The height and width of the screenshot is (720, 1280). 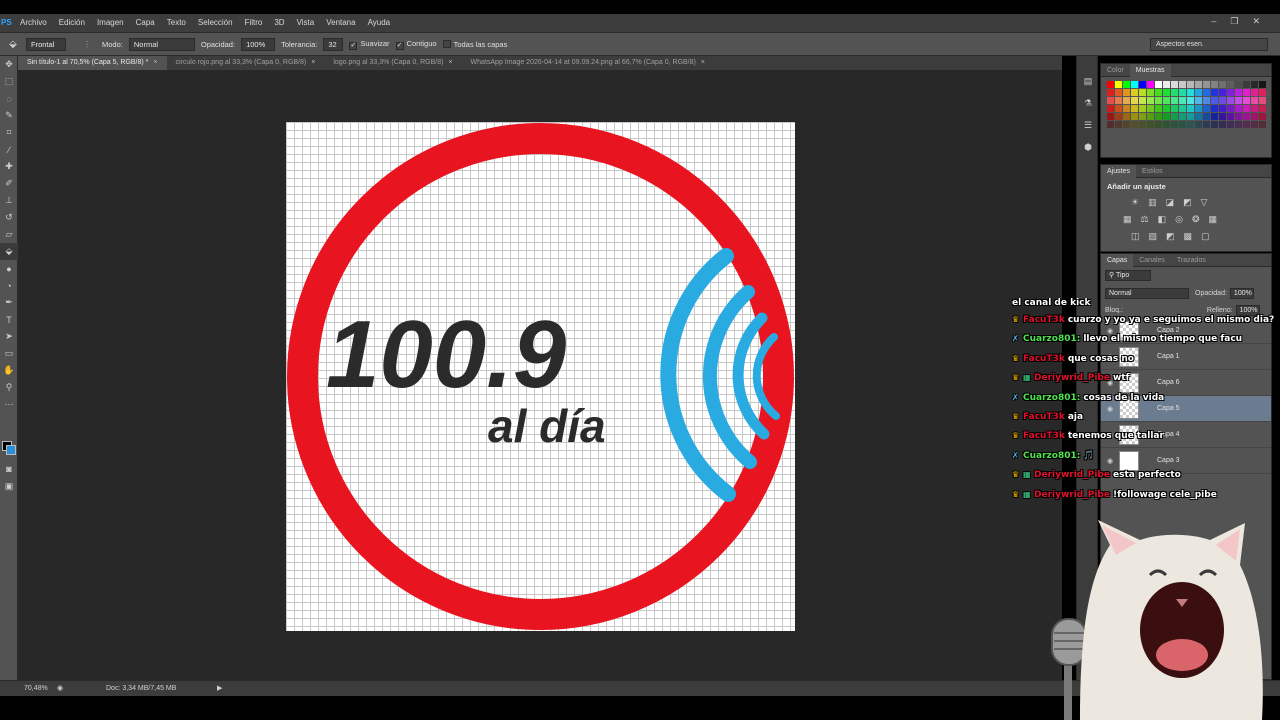 What do you see at coordinates (1170, 202) in the screenshot?
I see `curves-icon: ◪` at bounding box center [1170, 202].